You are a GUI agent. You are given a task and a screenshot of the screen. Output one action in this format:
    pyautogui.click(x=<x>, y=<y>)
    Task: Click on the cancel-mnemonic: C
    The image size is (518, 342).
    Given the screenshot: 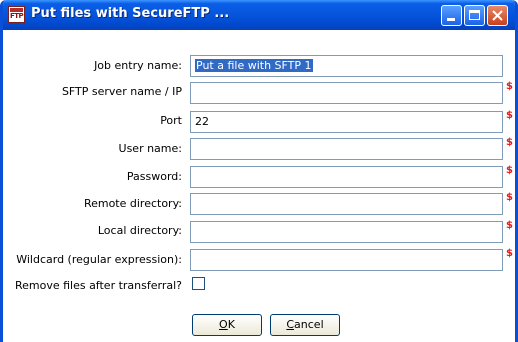 What is the action you would take?
    pyautogui.click(x=290, y=324)
    